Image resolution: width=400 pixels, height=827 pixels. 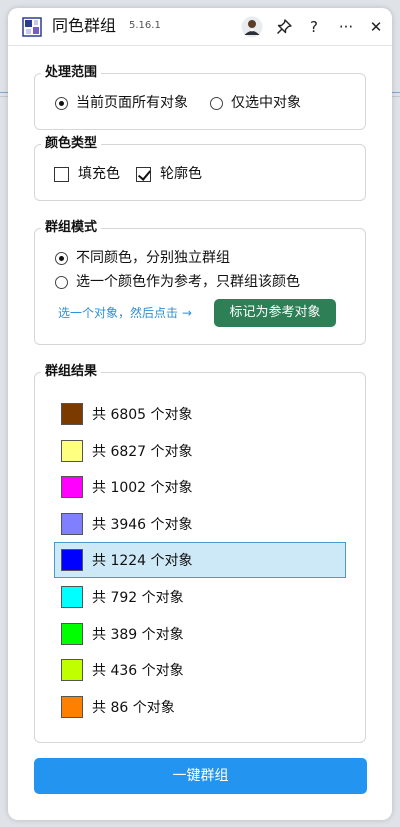 What do you see at coordinates (138, 634) in the screenshot?
I see `result-count: 共 389 个对象` at bounding box center [138, 634].